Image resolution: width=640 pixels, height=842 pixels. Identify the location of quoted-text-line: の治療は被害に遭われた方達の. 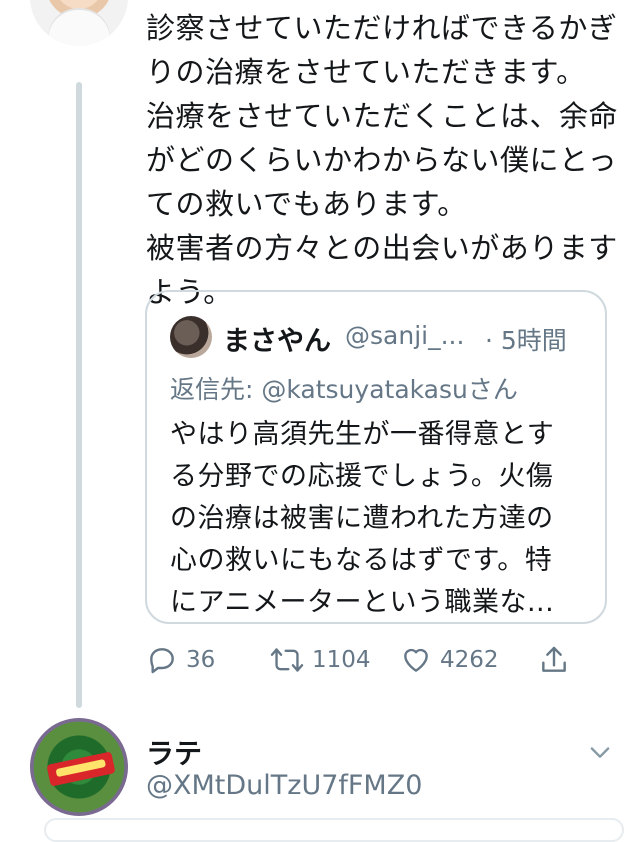
(362, 518).